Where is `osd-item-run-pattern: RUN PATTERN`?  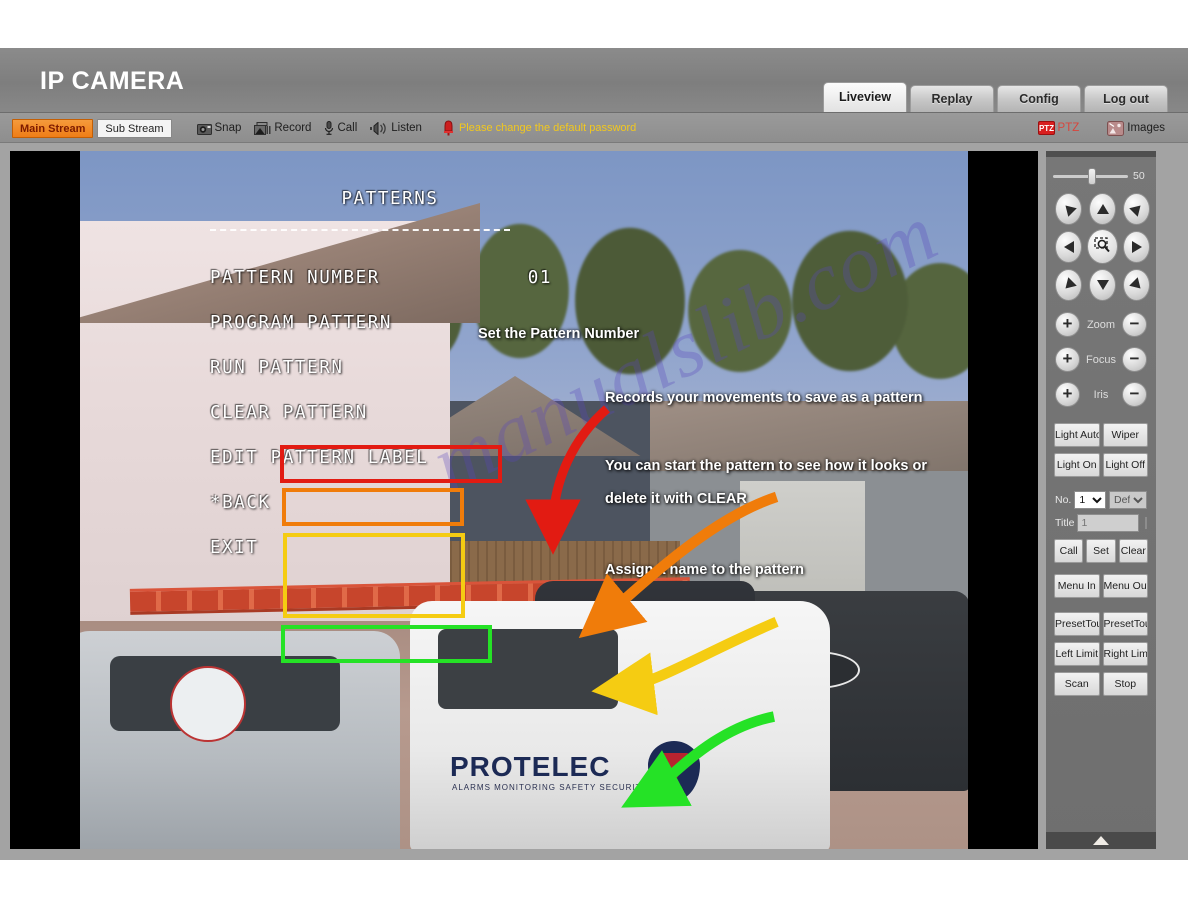
osd-item-run-pattern: RUN PATTERN is located at coordinates (390, 367).